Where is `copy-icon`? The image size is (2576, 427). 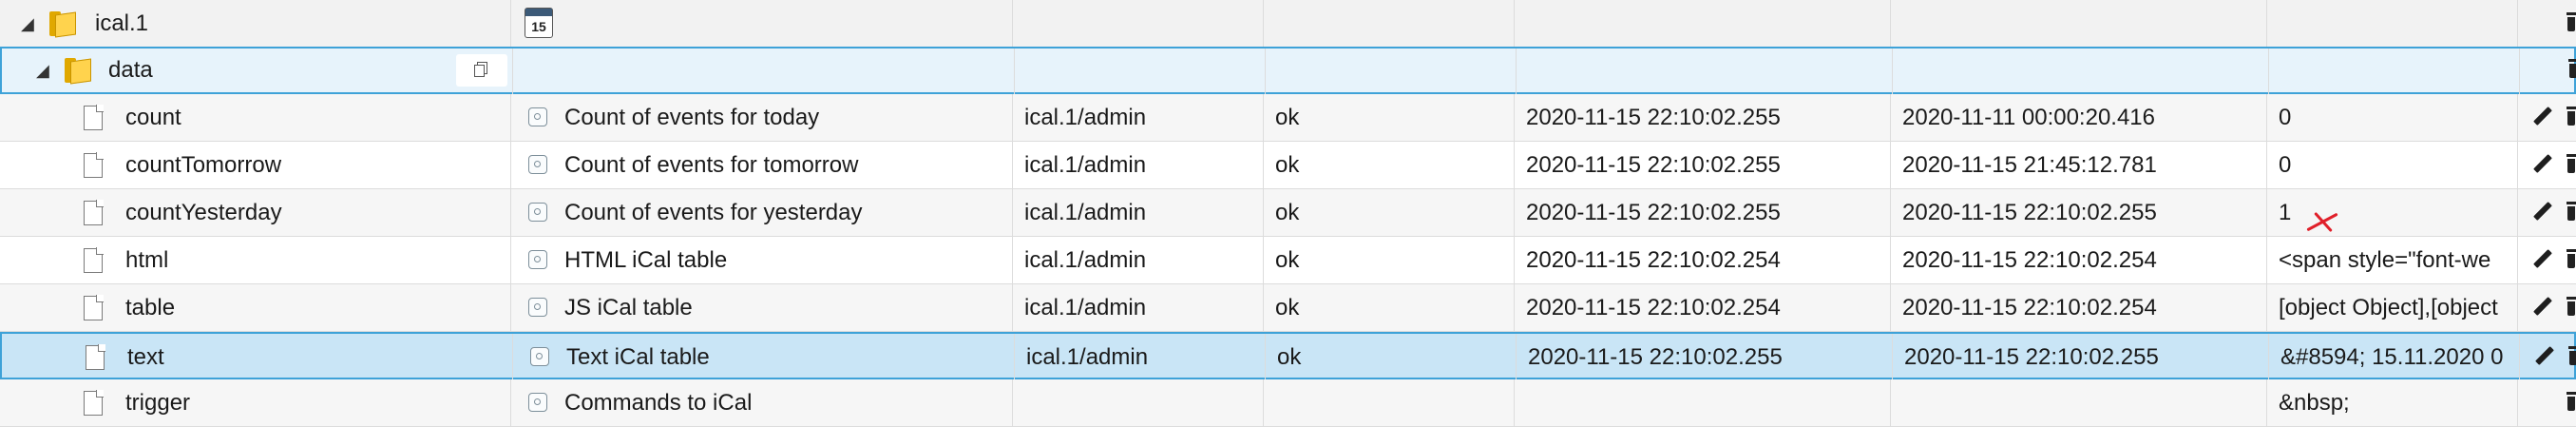 copy-icon is located at coordinates (479, 71).